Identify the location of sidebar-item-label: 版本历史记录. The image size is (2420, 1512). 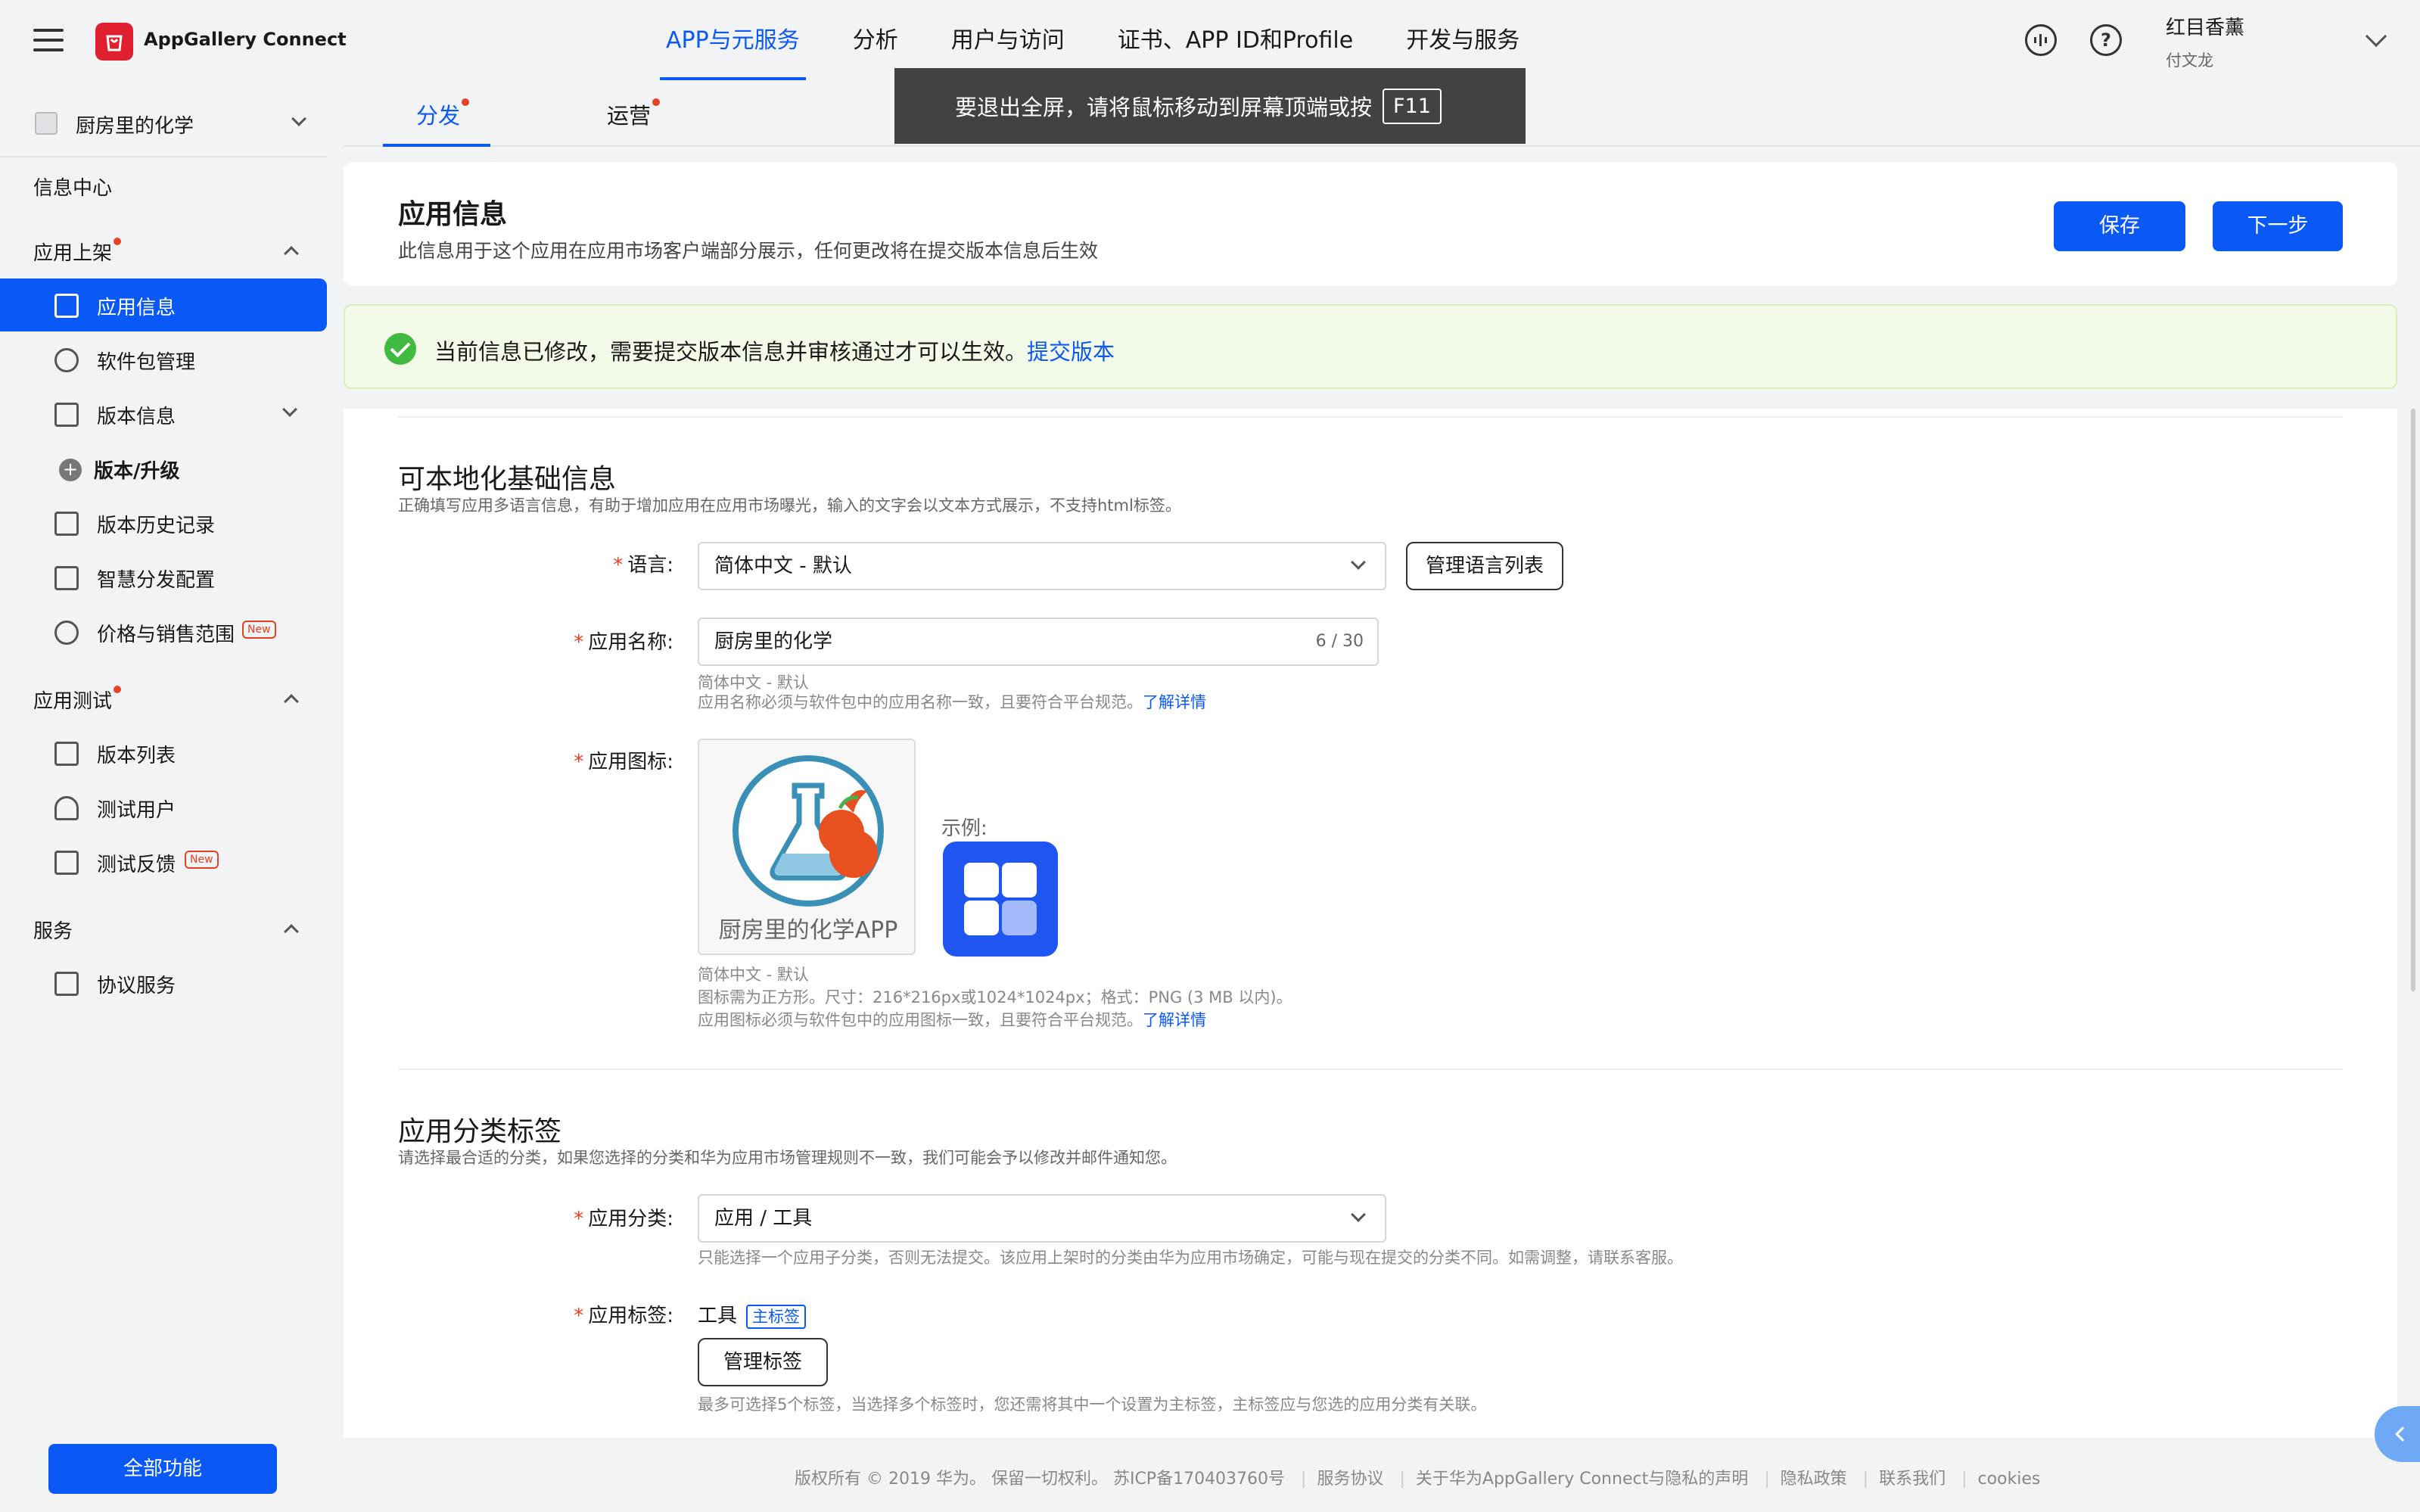
(156, 526).